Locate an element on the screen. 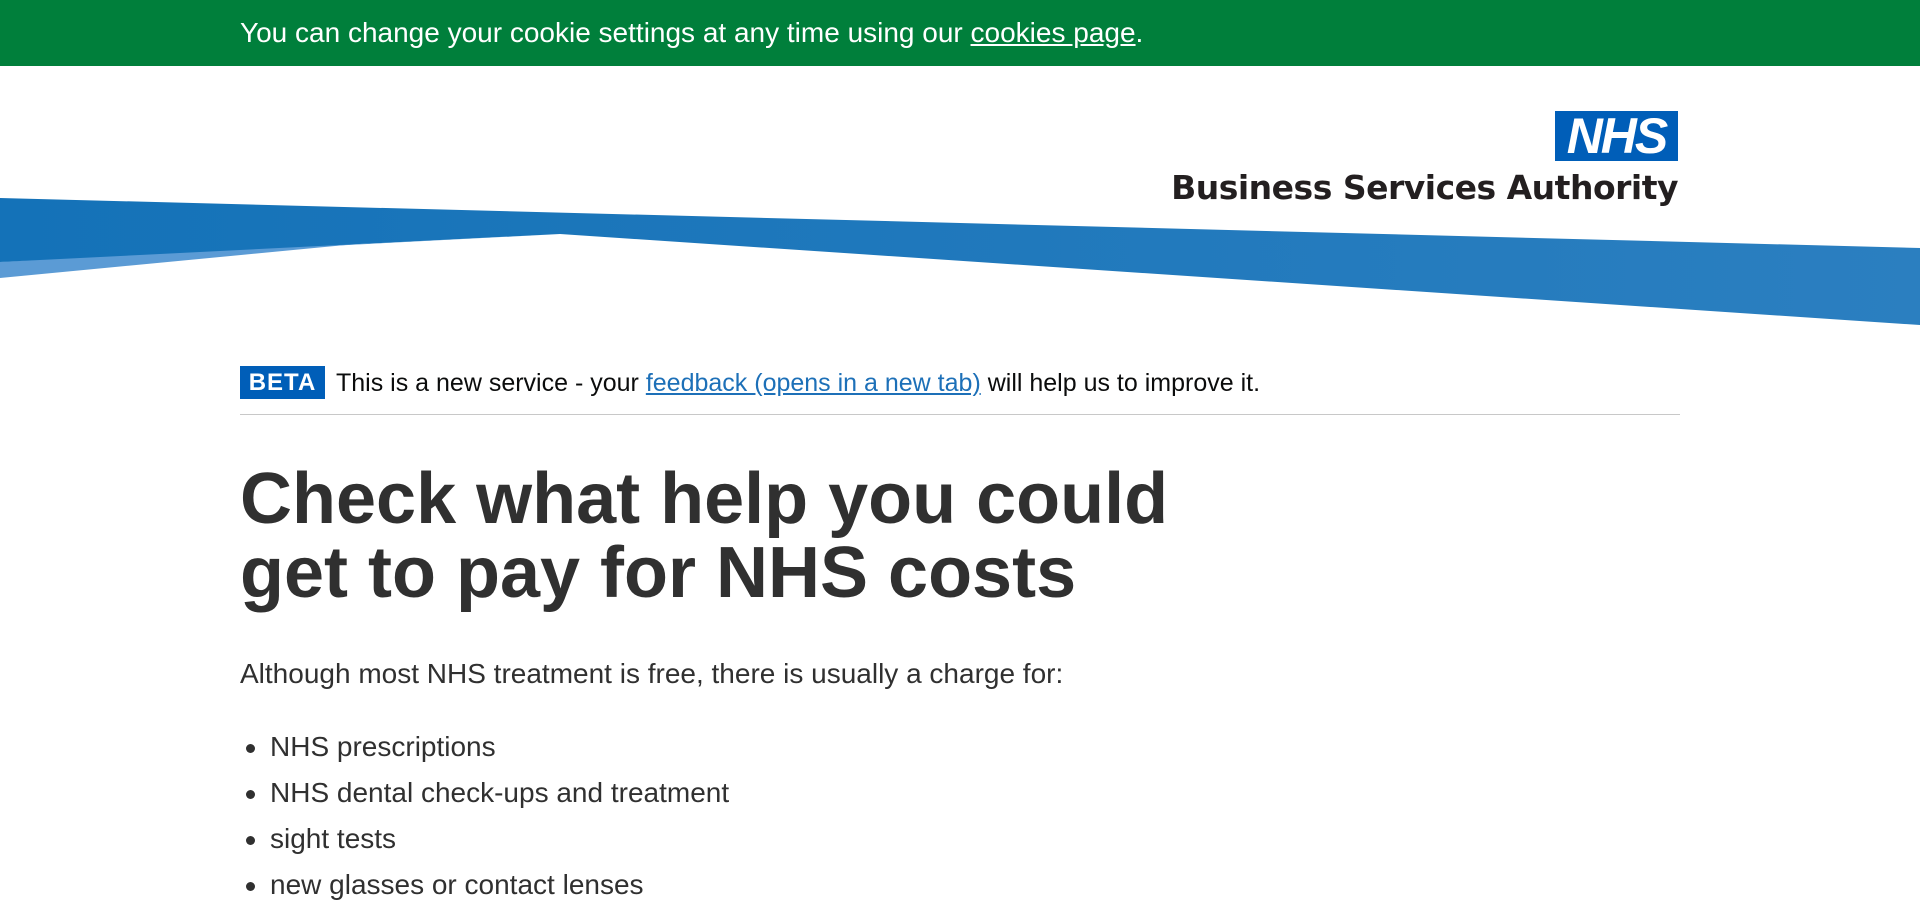 This screenshot has width=1920, height=908. beta-tag: BETA is located at coordinates (282, 382).